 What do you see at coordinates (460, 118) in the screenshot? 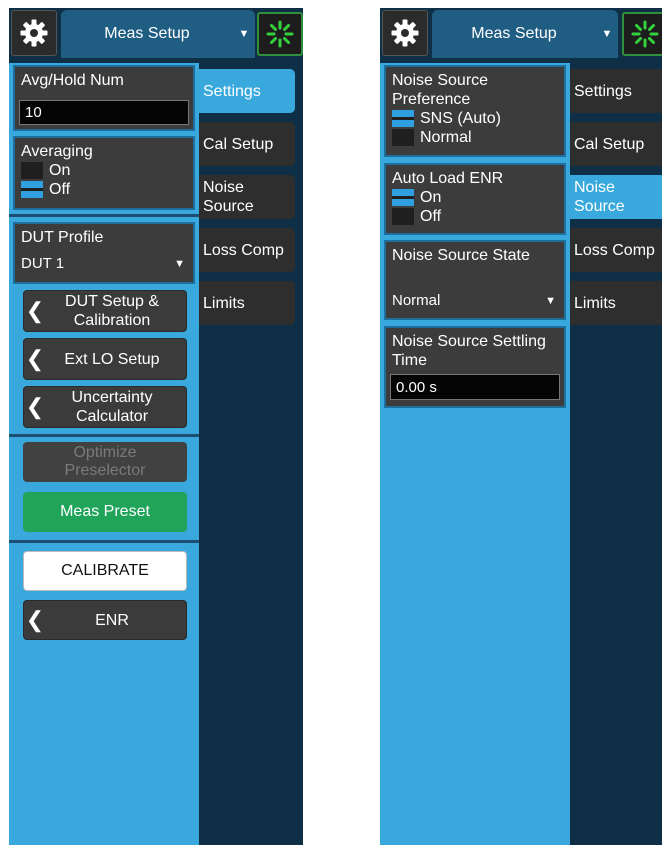
I see `preference-sns-auto-label: SNS (Auto)` at bounding box center [460, 118].